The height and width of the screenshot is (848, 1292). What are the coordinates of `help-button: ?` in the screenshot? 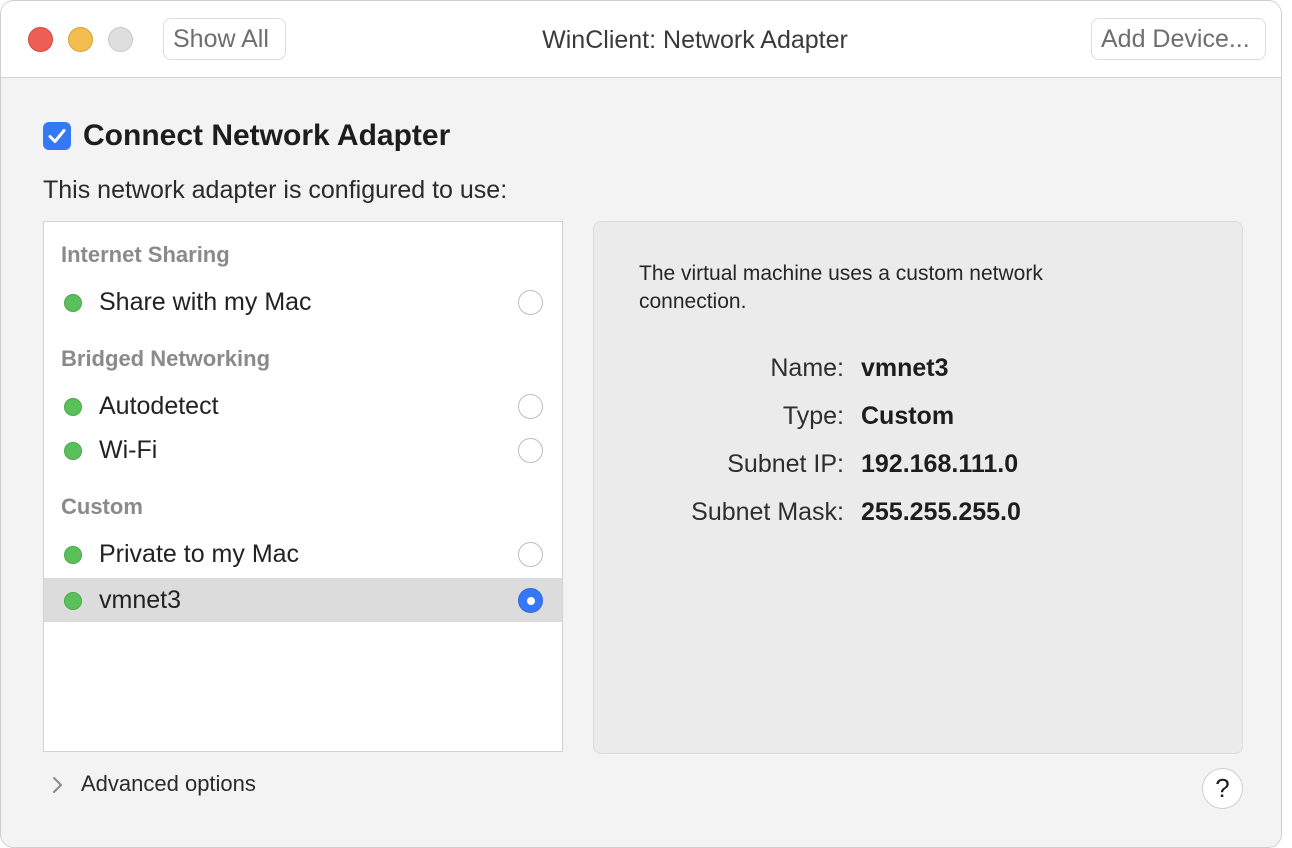 It's located at (1222, 788).